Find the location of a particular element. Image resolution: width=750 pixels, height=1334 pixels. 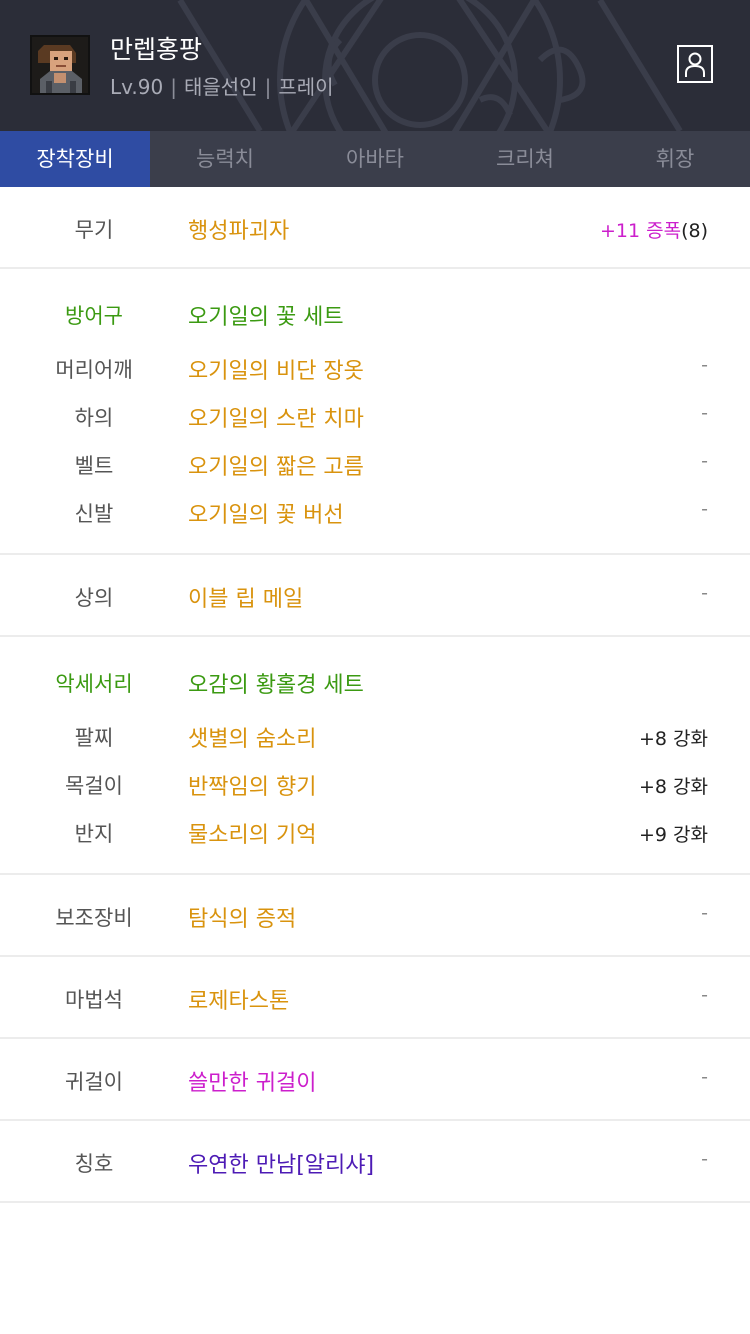

tab-avatar: 아바타 is located at coordinates (375, 159).